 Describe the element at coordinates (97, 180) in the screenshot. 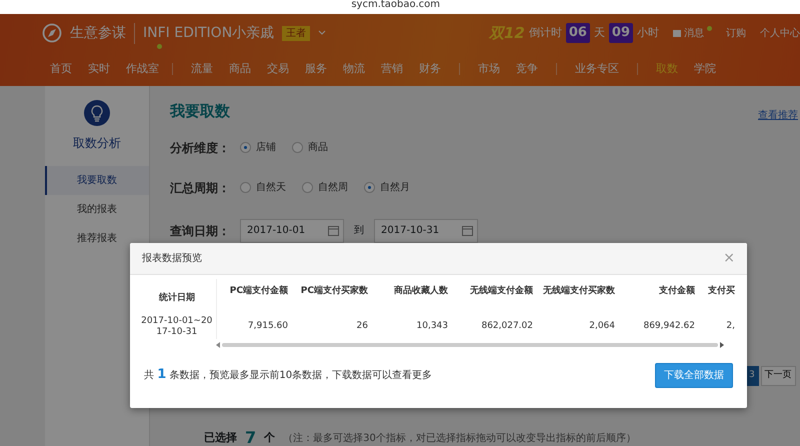

I see `sidebar-item: 我要取数` at that location.